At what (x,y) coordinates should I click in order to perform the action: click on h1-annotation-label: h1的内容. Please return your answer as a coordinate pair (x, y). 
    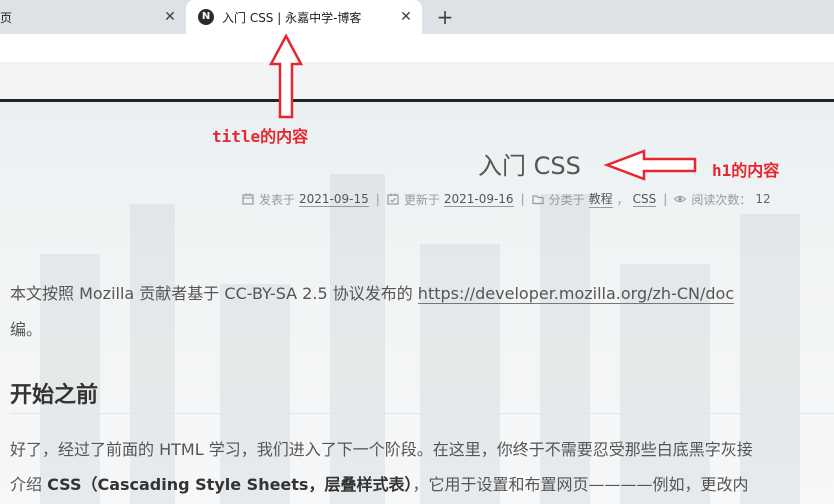
    Looking at the image, I should click on (746, 170).